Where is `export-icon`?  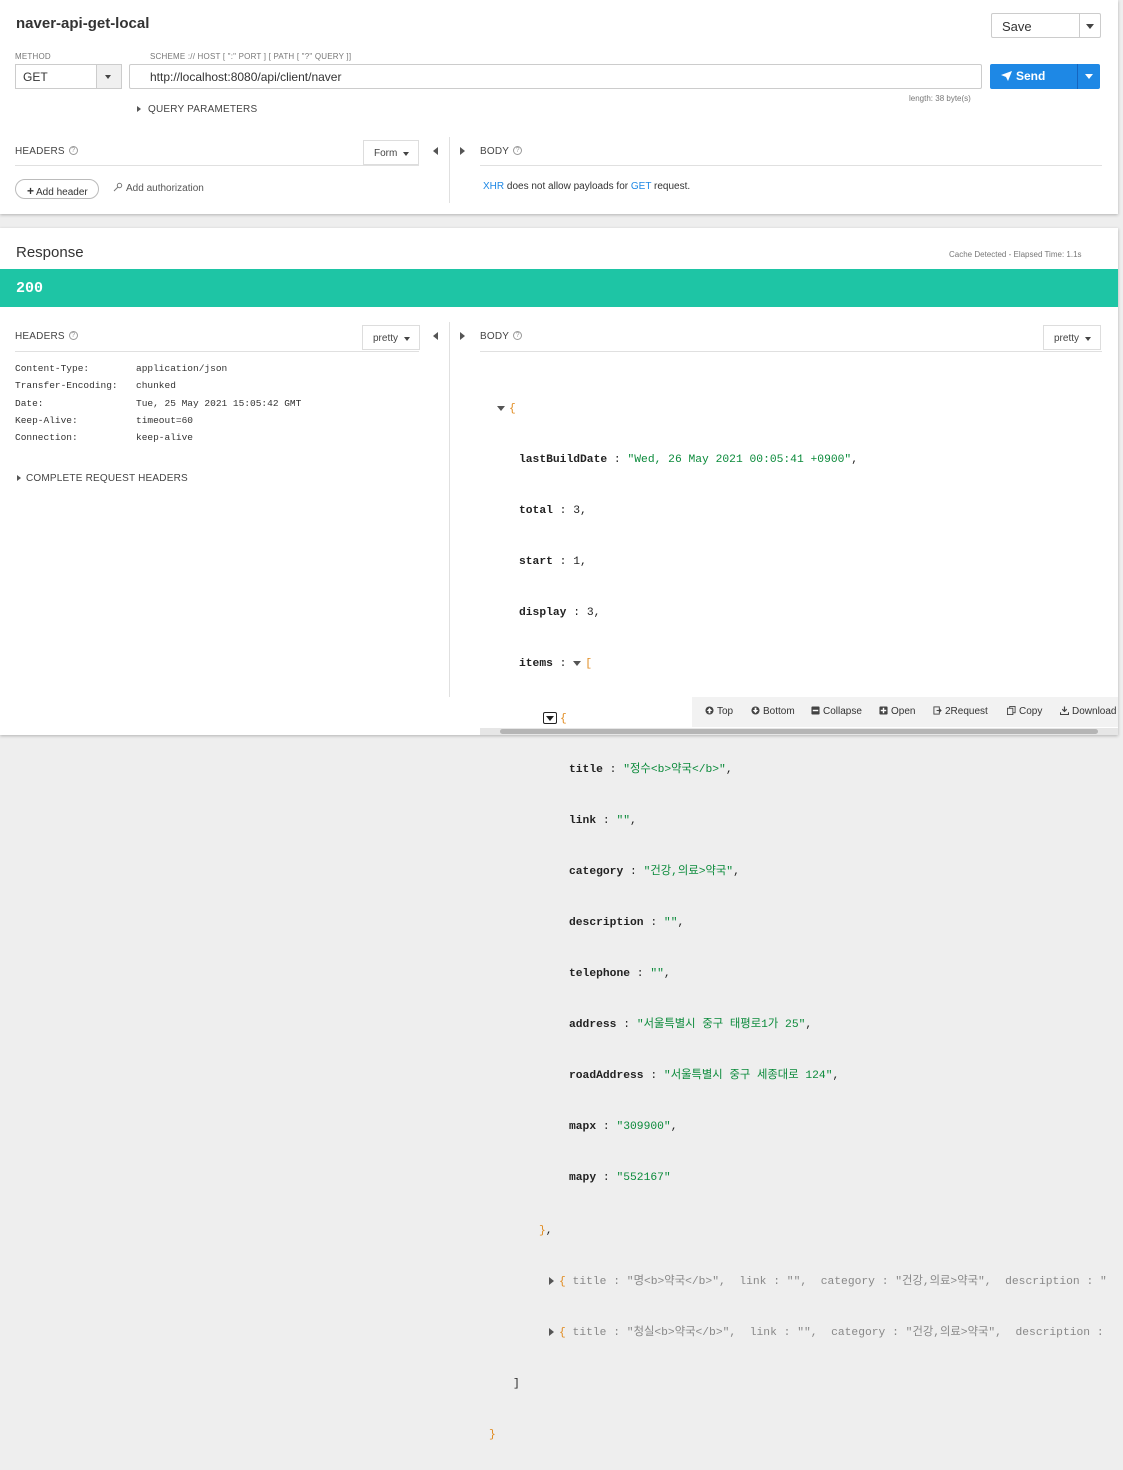
export-icon is located at coordinates (937, 710).